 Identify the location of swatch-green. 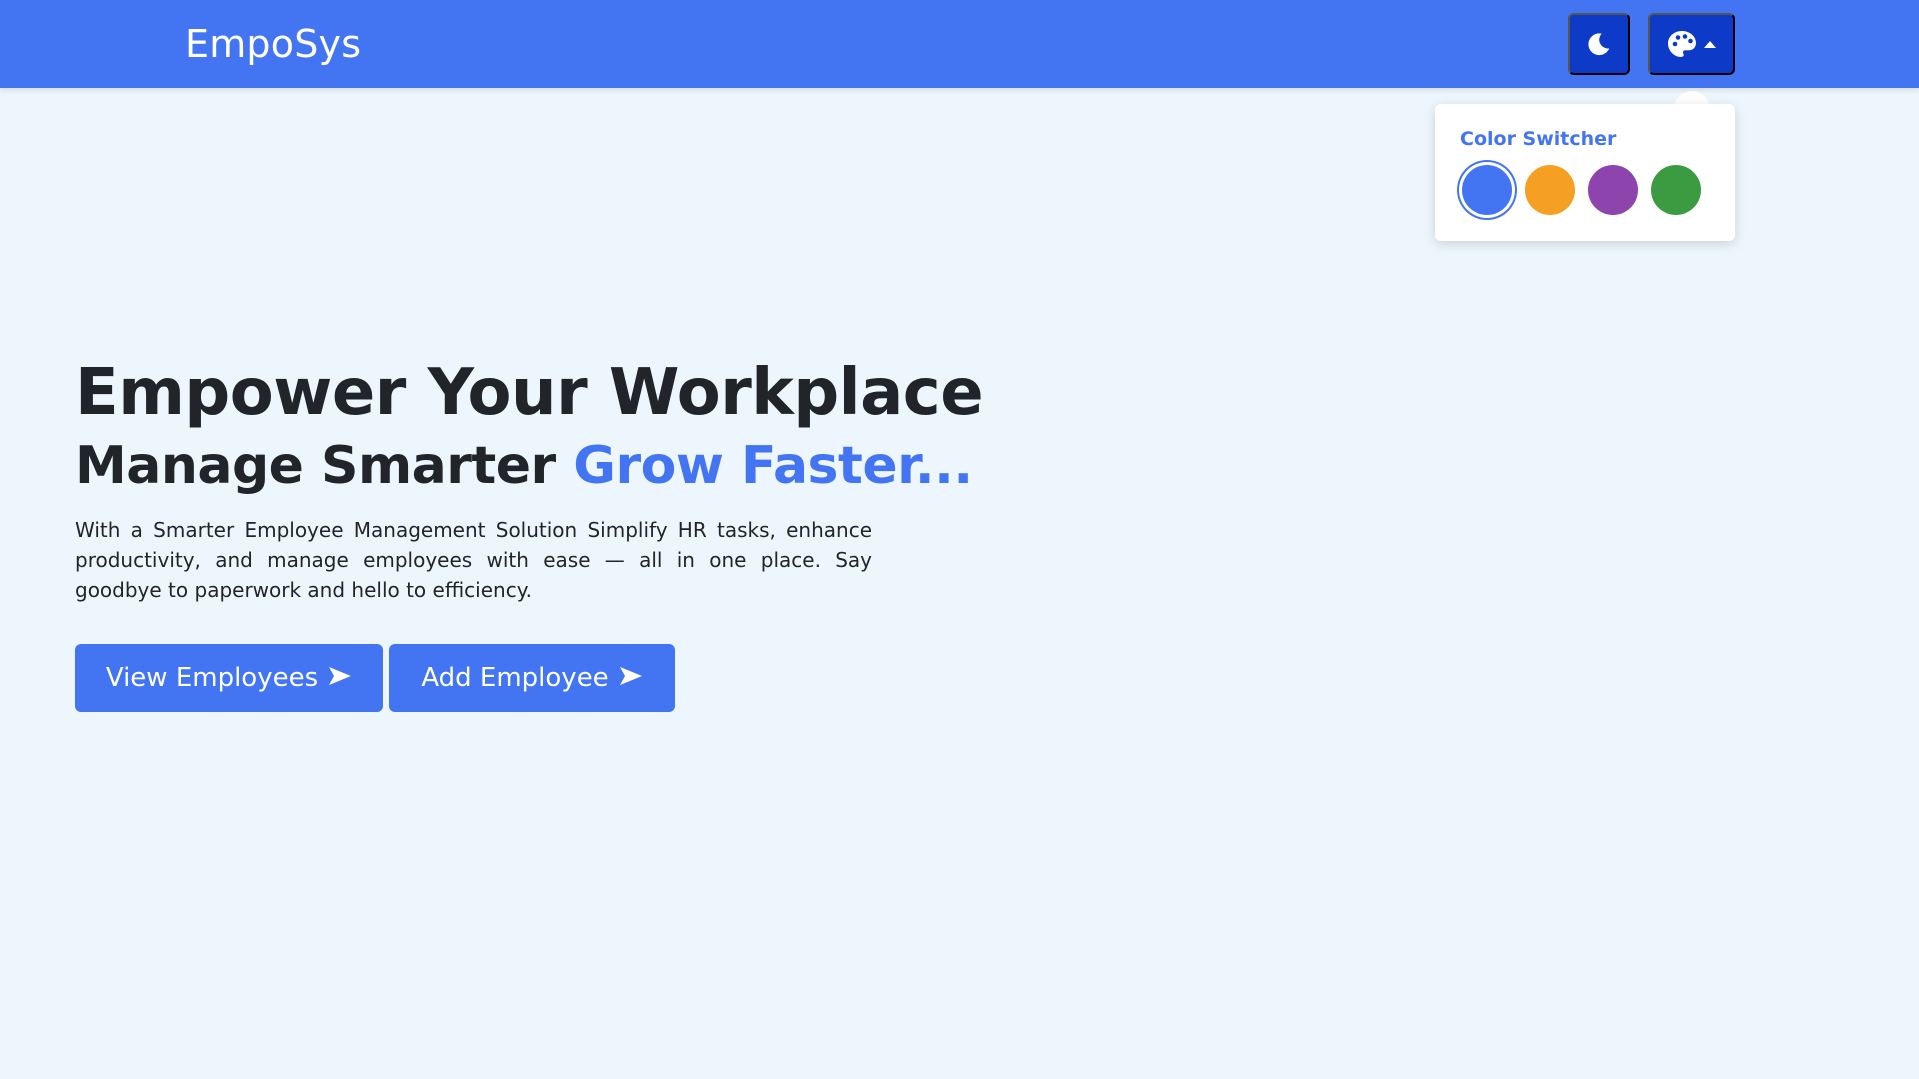
(1676, 190).